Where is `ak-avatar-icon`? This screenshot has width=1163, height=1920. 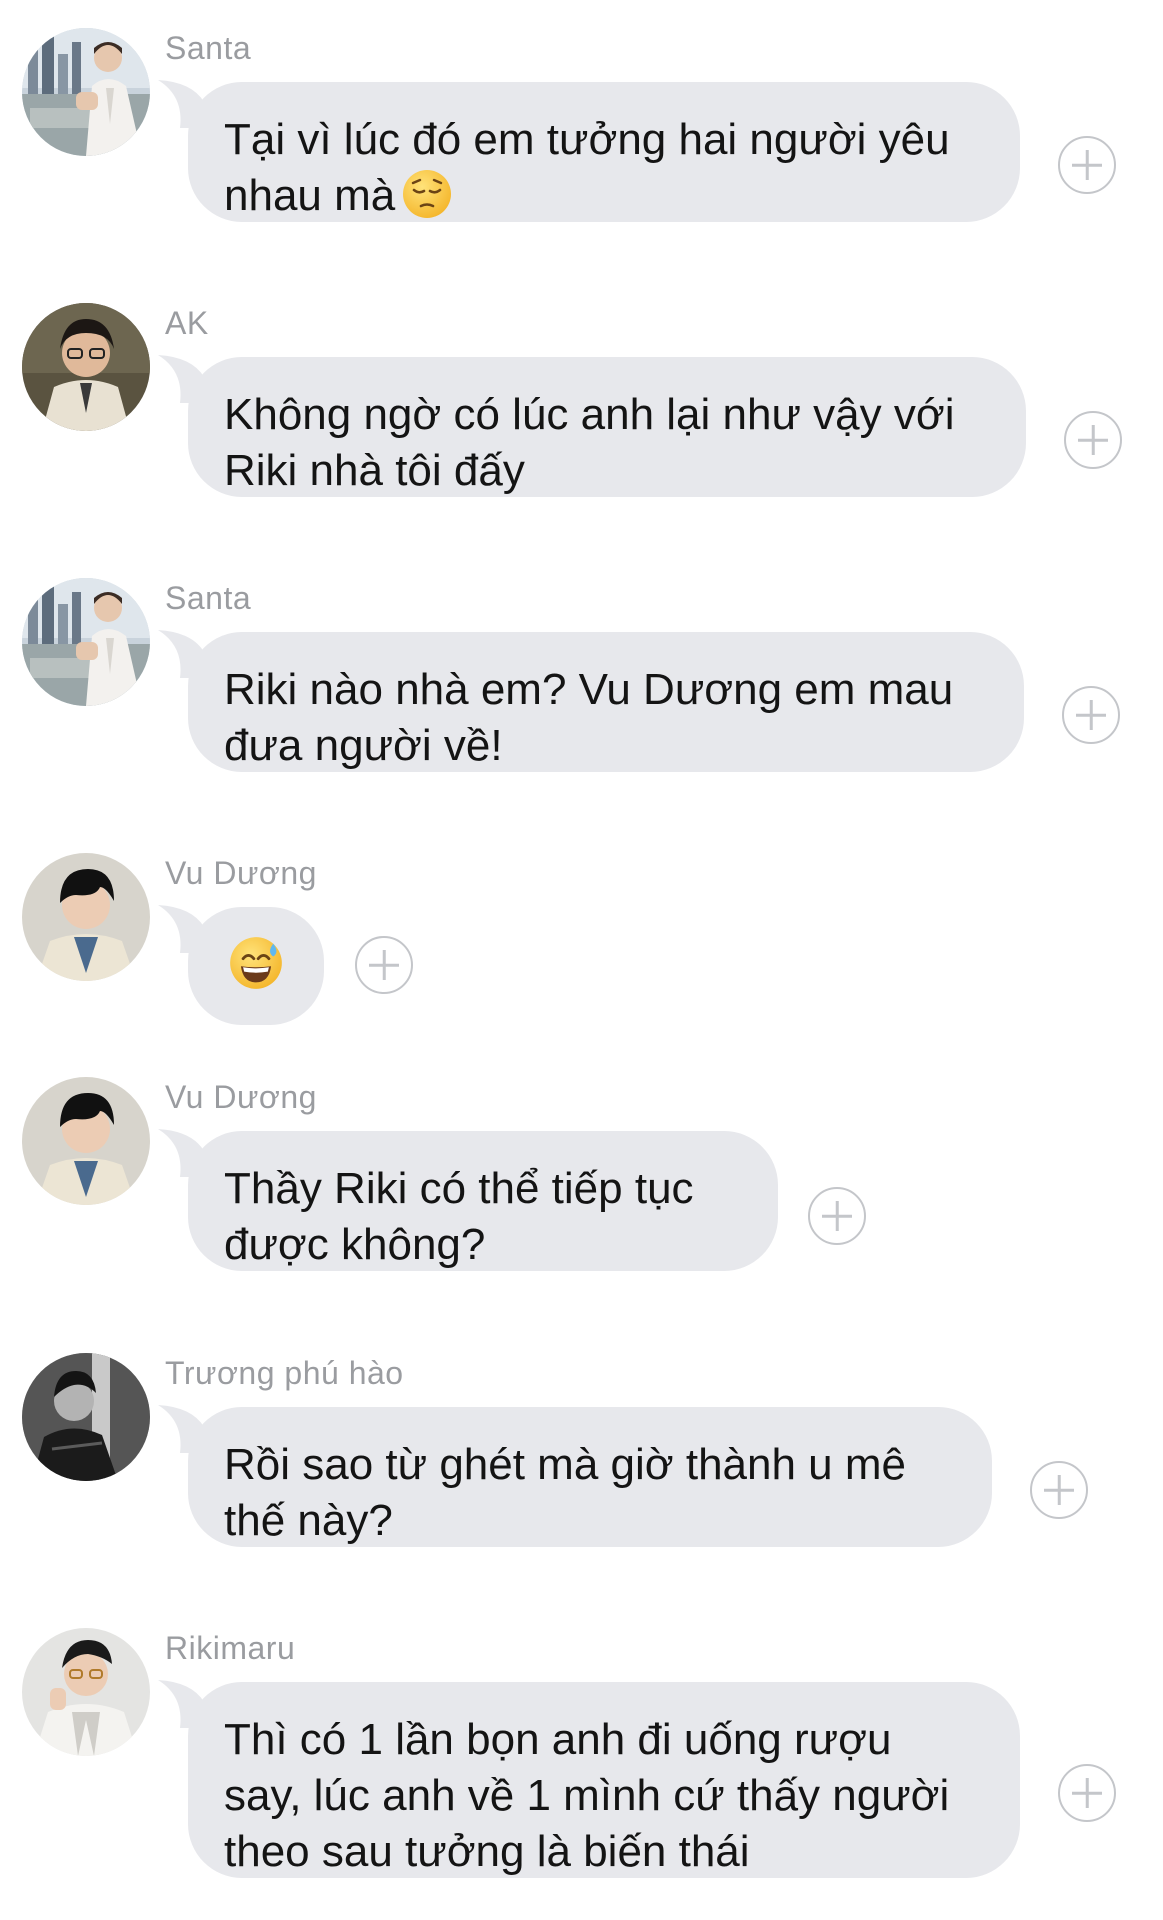
ak-avatar-icon is located at coordinates (86, 367).